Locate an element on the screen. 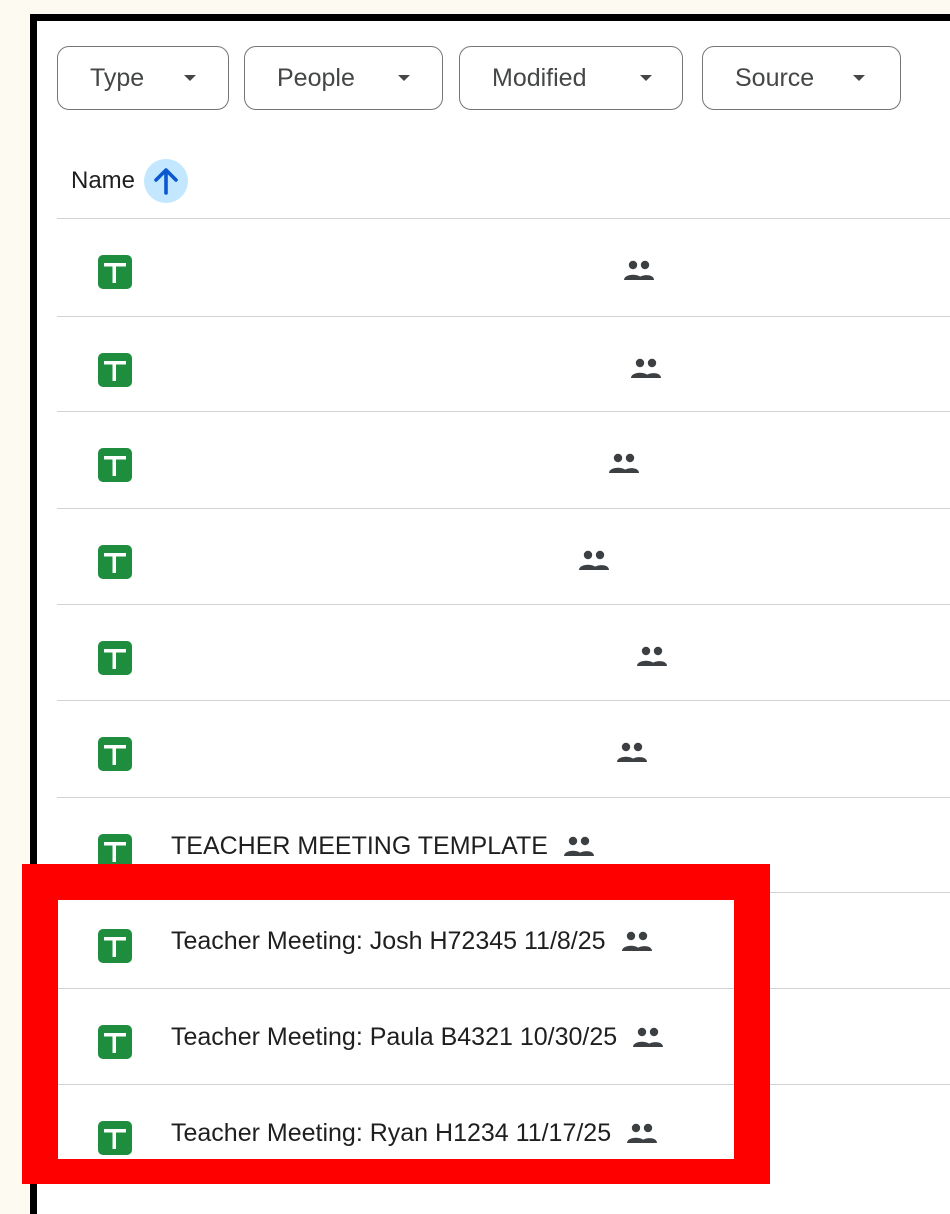 Image resolution: width=950 pixels, height=1214 pixels. sort-toggle-button is located at coordinates (166, 181).